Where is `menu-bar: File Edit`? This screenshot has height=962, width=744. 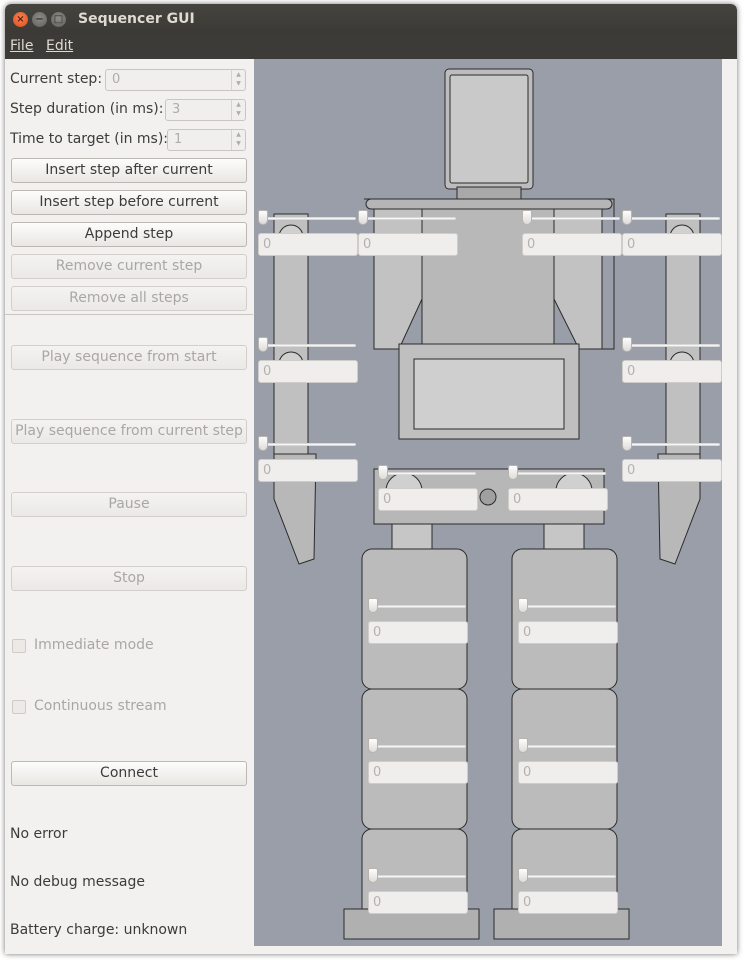 menu-bar: File Edit is located at coordinates (371, 47).